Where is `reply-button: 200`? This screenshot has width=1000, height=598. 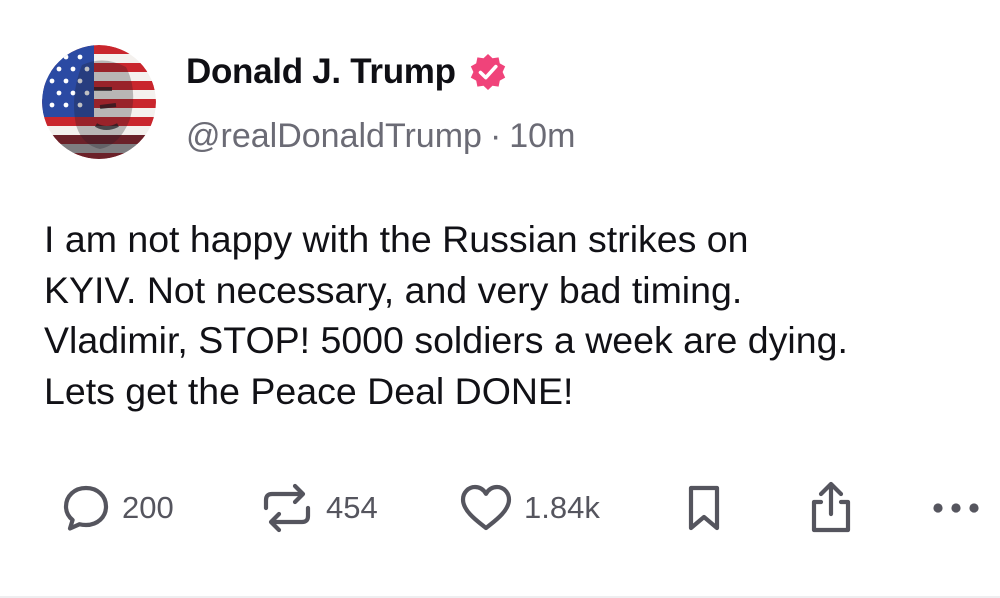
reply-button: 200 is located at coordinates (117, 508).